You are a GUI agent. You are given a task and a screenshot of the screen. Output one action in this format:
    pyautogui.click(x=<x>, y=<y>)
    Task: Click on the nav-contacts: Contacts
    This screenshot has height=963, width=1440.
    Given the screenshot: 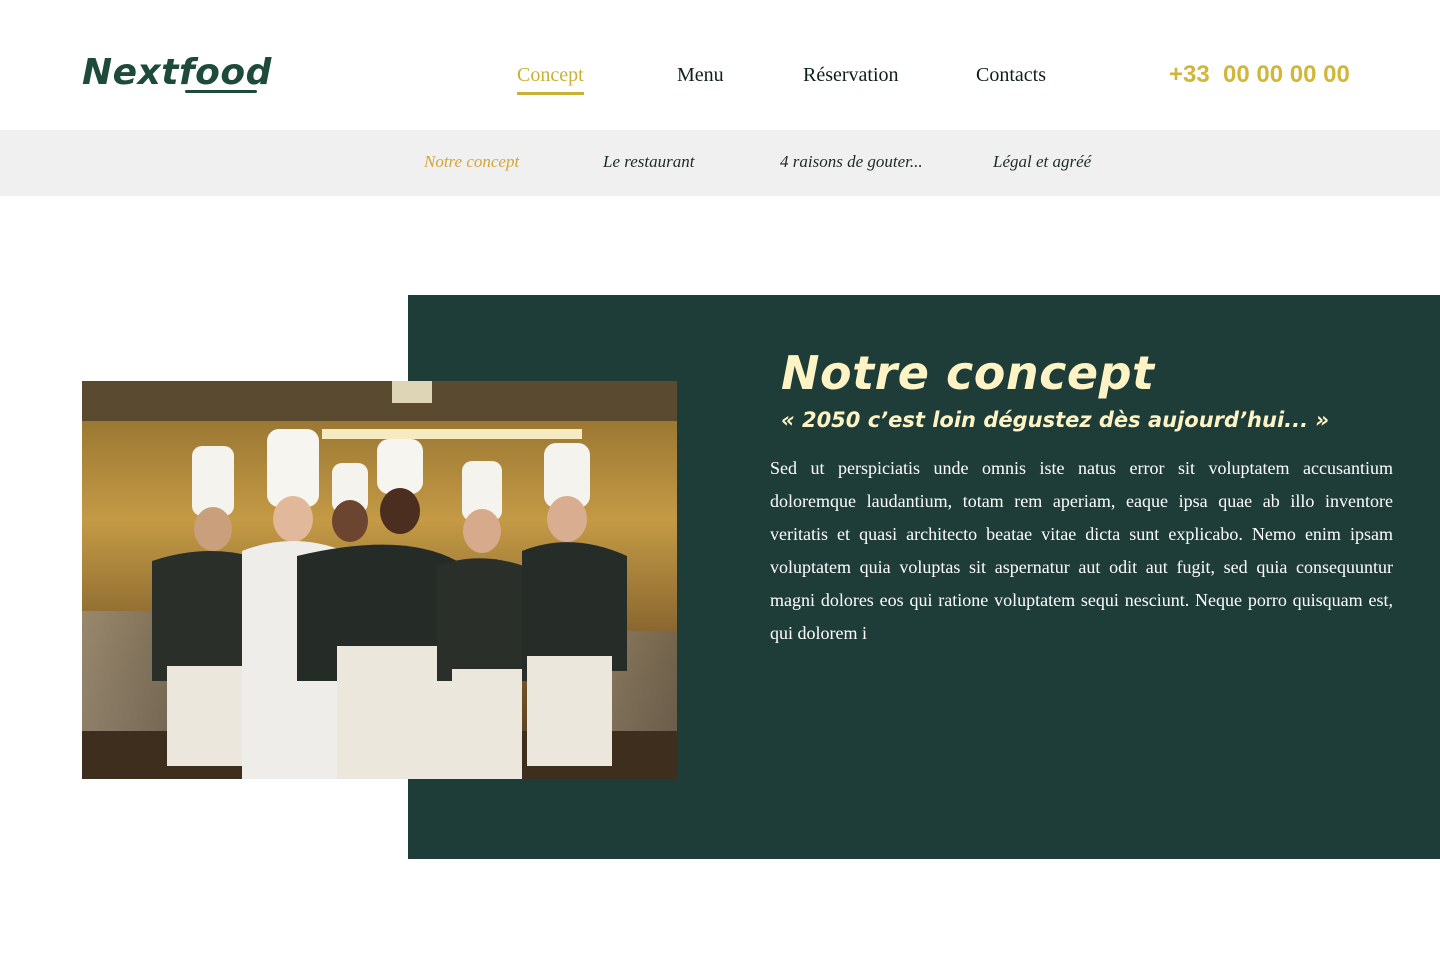 What is the action you would take?
    pyautogui.click(x=1011, y=75)
    